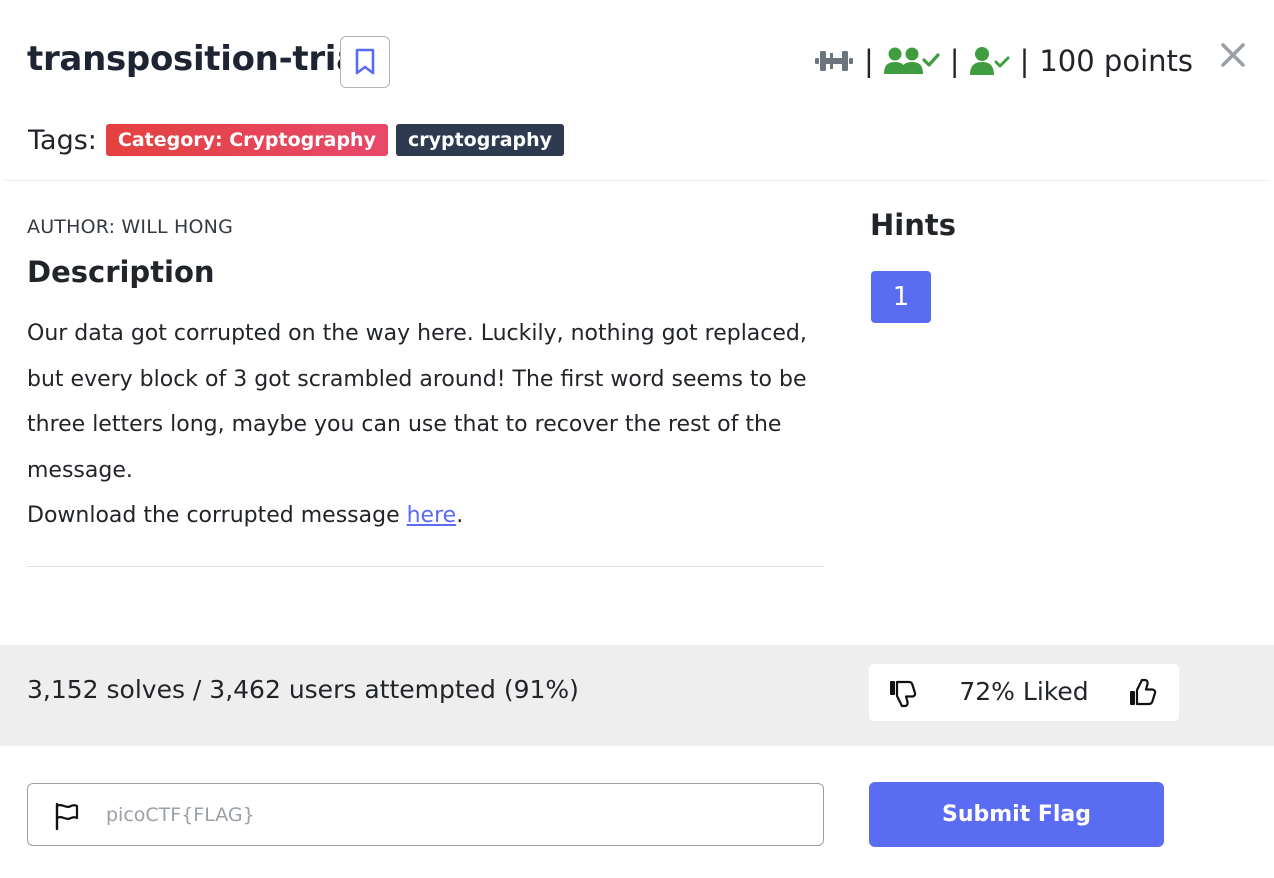 The image size is (1274, 878). I want to click on download-link: here, so click(432, 515).